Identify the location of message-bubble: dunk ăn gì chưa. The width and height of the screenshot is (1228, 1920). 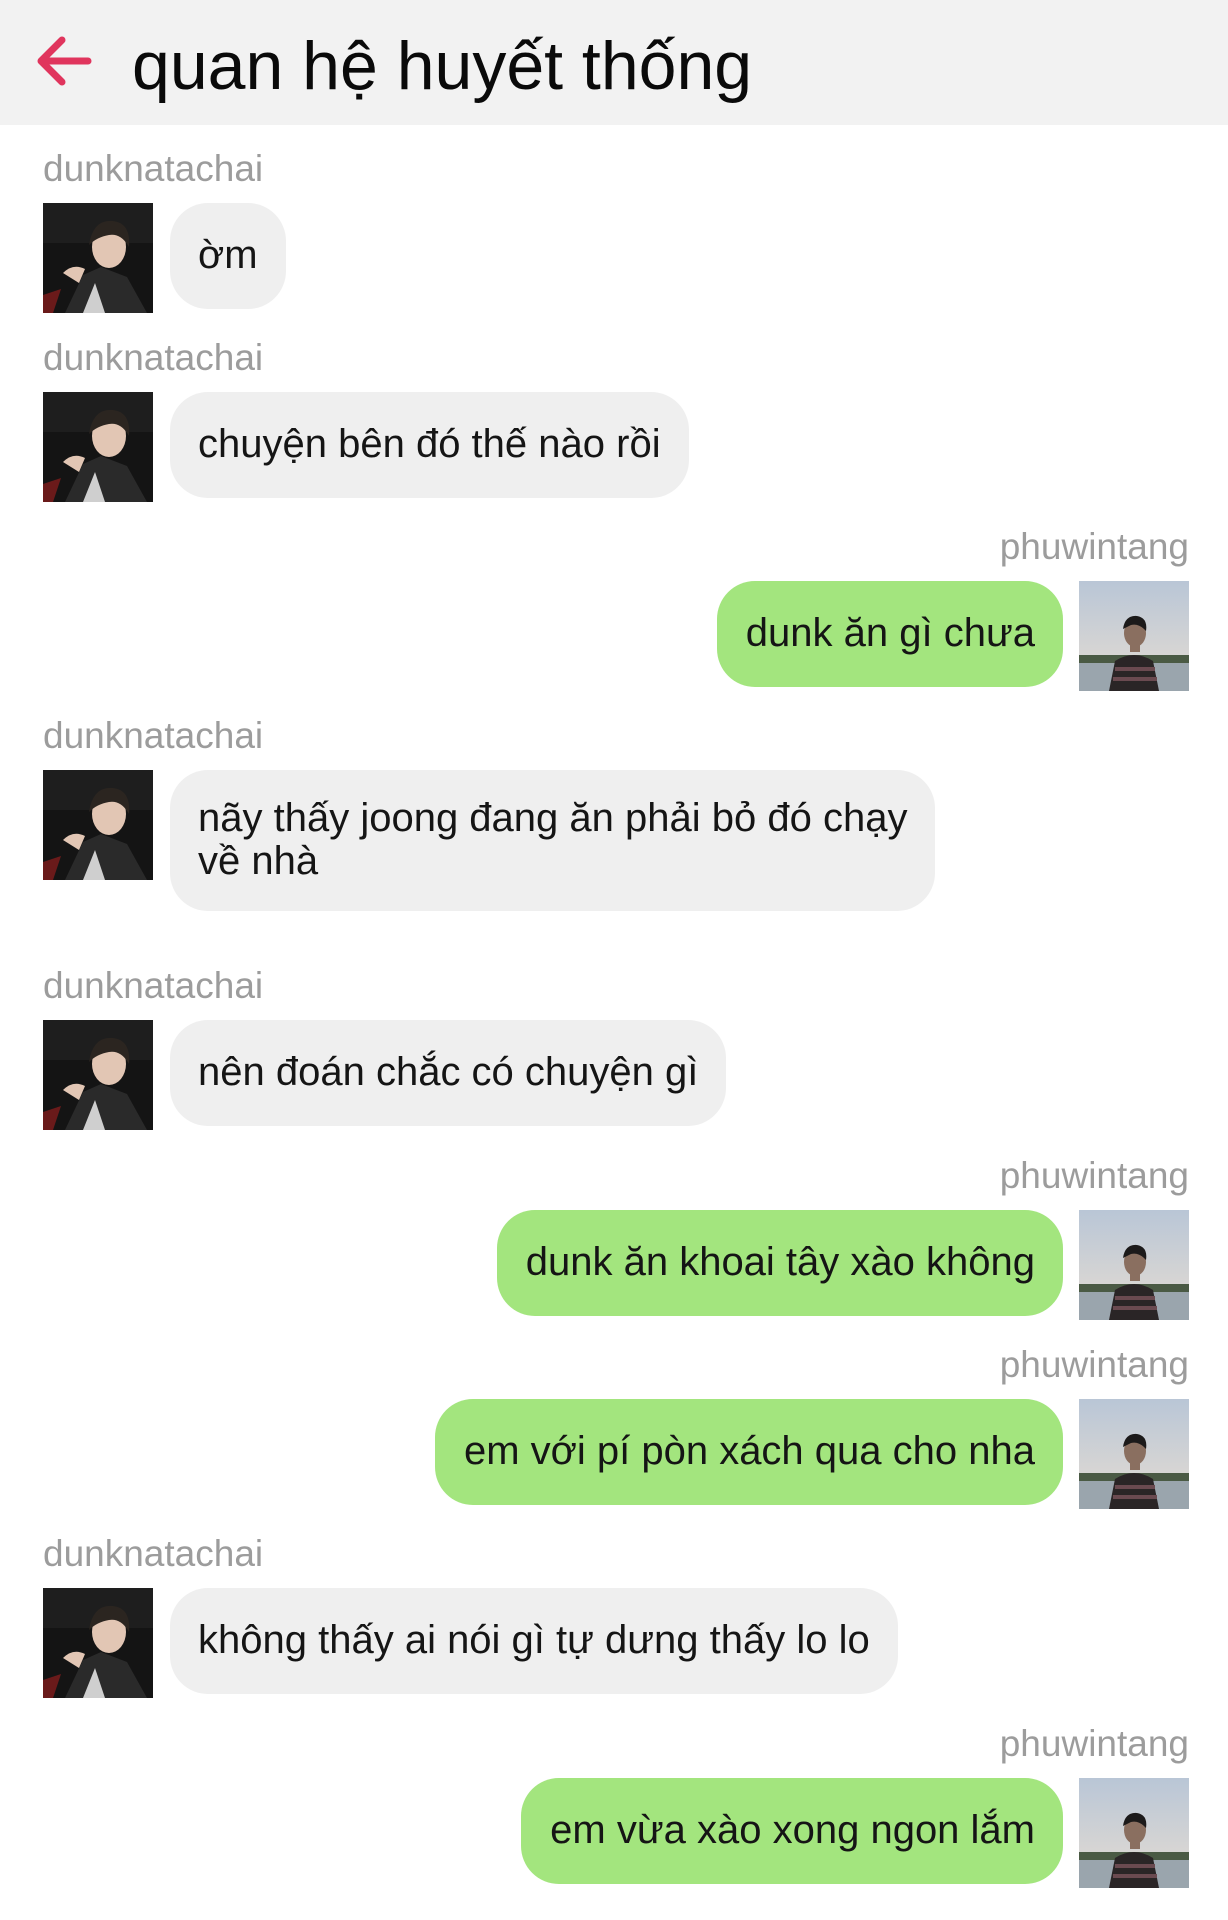
(889, 634).